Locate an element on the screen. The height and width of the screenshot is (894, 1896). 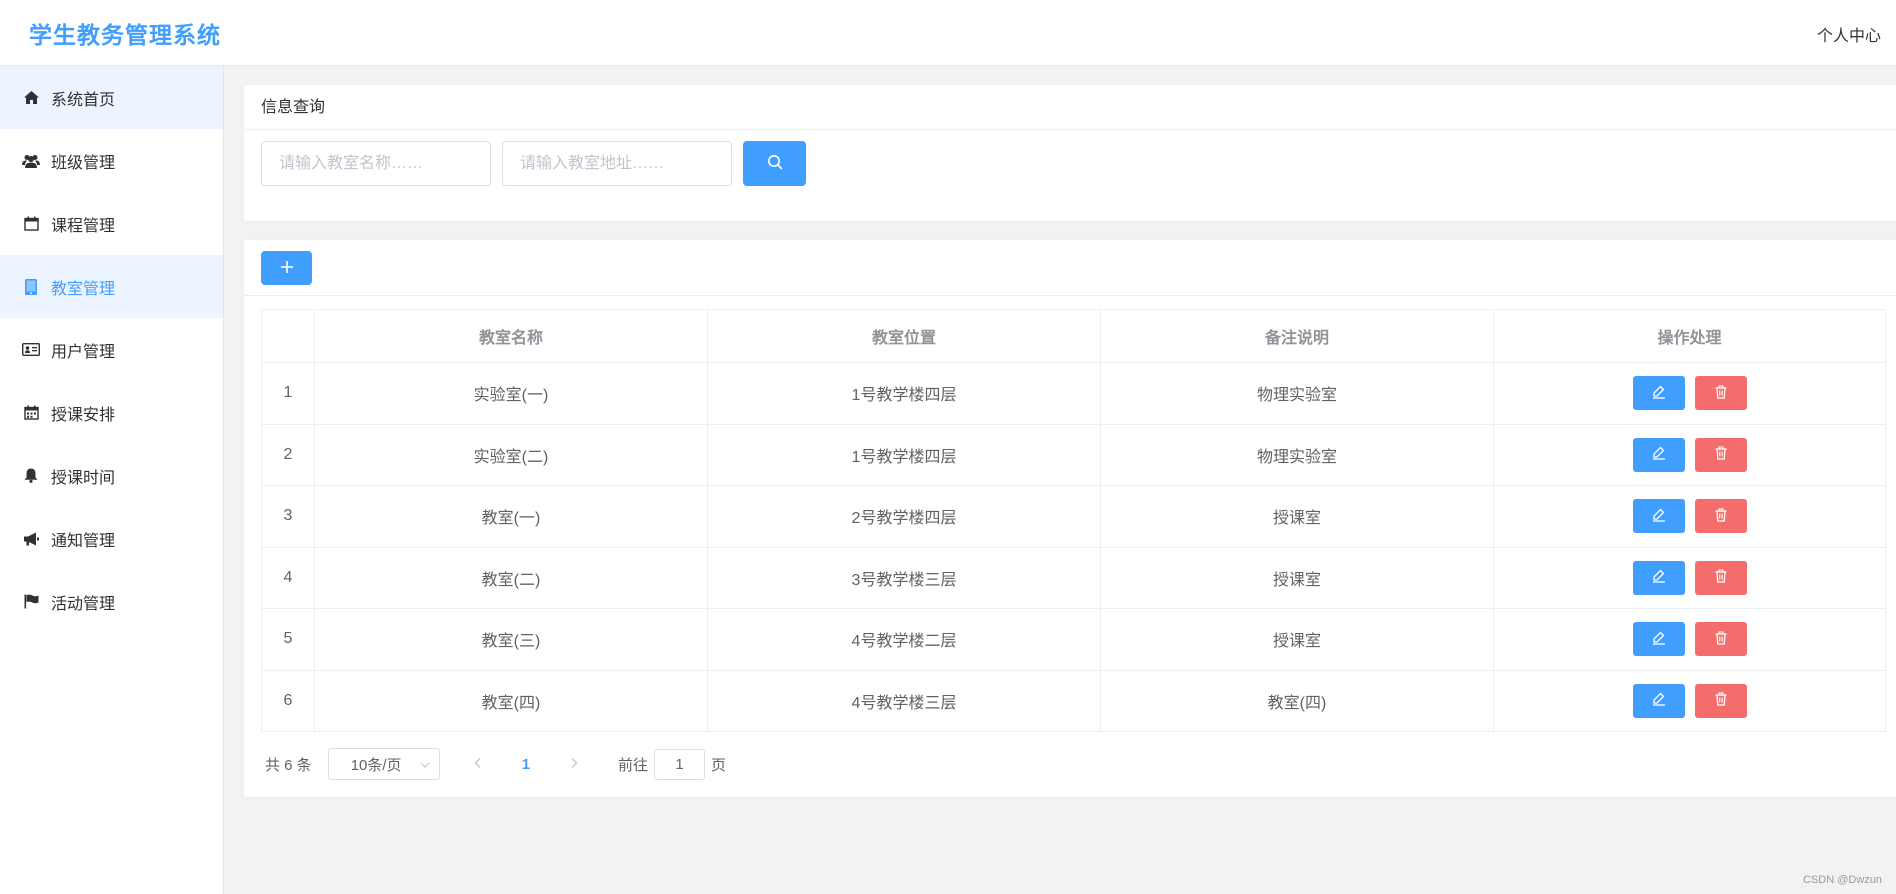
row-index: 5 is located at coordinates (288, 639).